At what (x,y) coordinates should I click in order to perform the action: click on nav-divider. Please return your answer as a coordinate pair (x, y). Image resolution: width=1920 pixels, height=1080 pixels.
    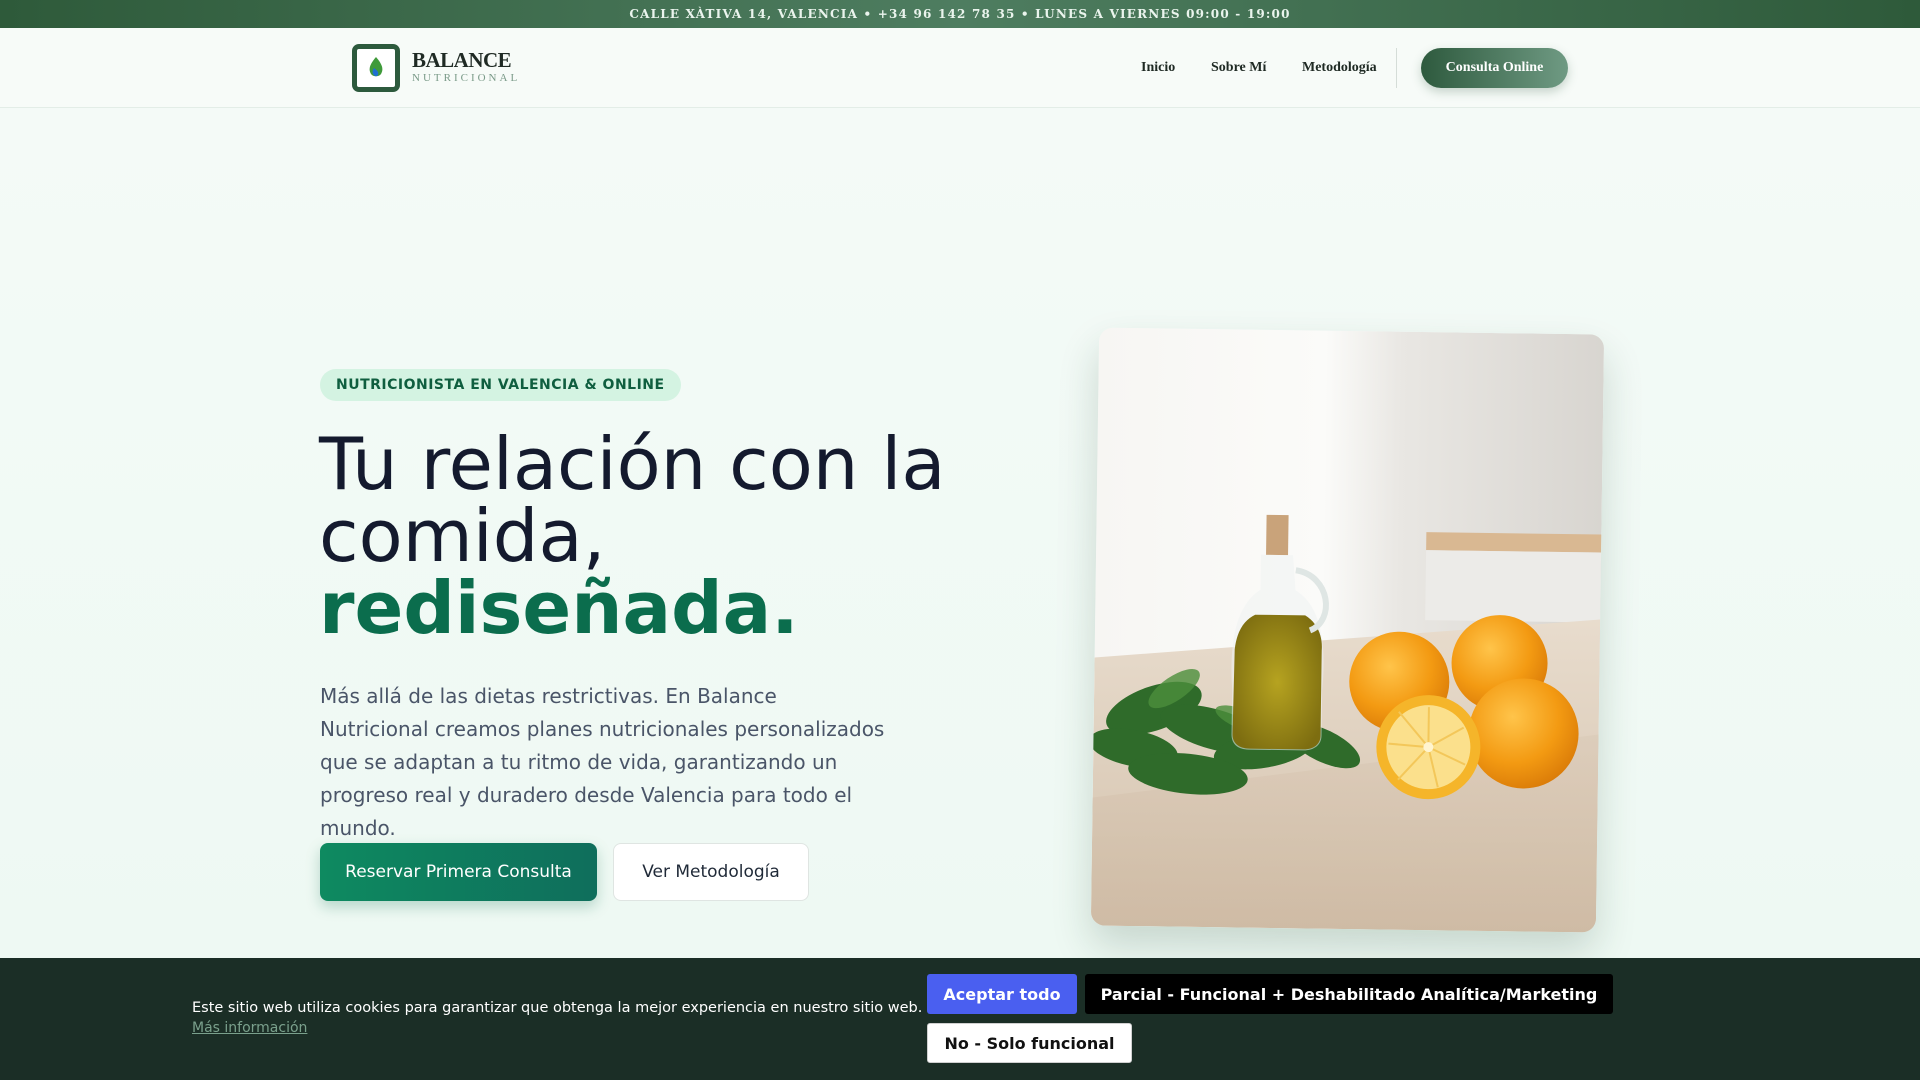
    Looking at the image, I should click on (1396, 68).